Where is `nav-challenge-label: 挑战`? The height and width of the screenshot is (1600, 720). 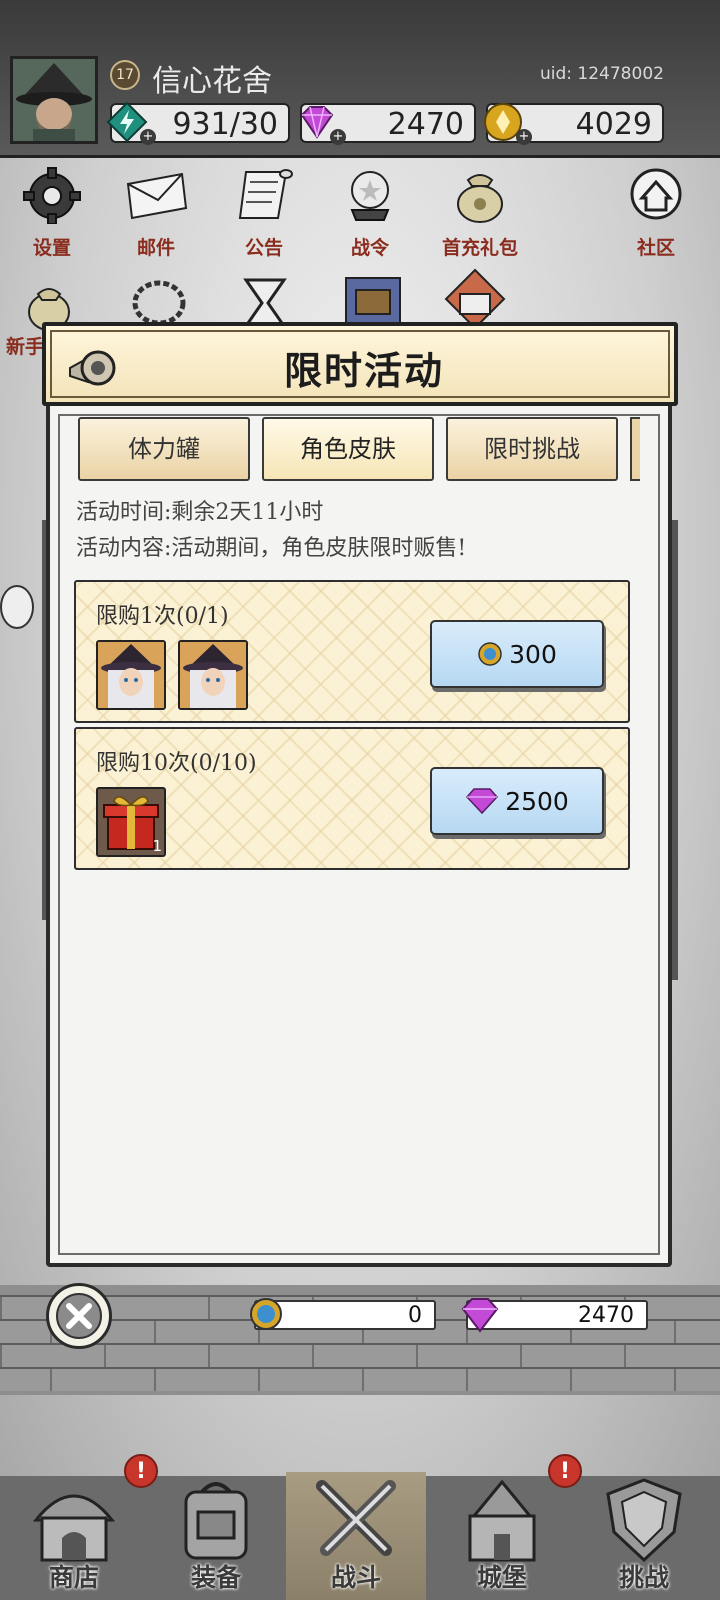 nav-challenge-label: 挑战 is located at coordinates (643, 1577).